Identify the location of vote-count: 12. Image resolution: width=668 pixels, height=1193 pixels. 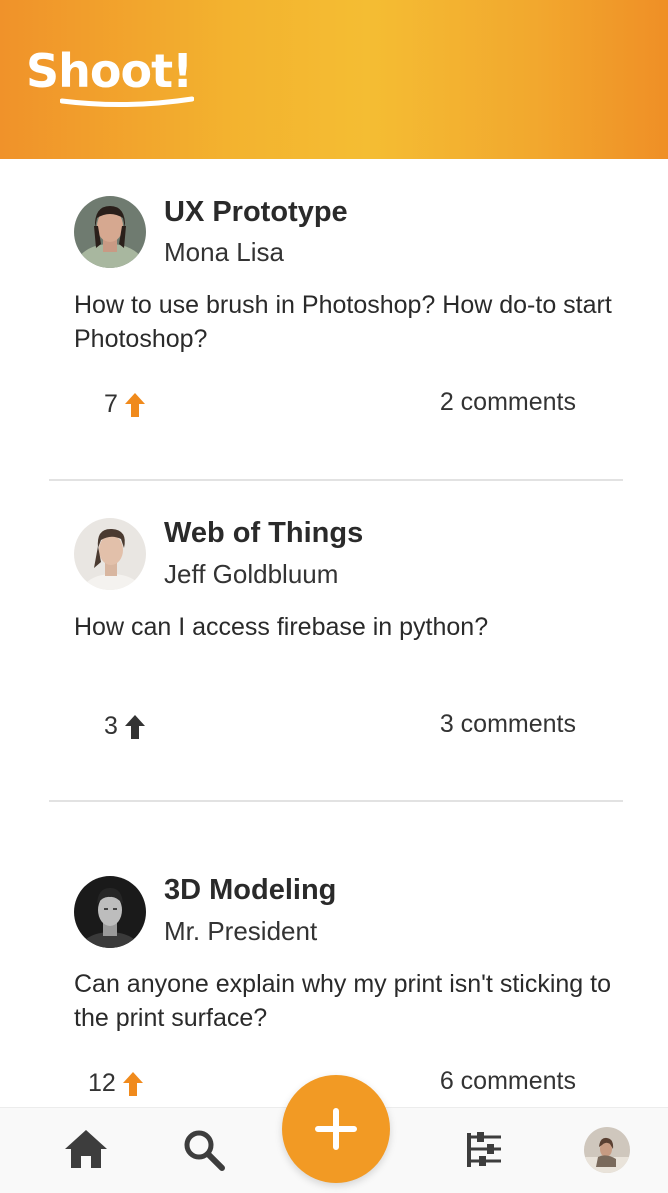
(102, 1083).